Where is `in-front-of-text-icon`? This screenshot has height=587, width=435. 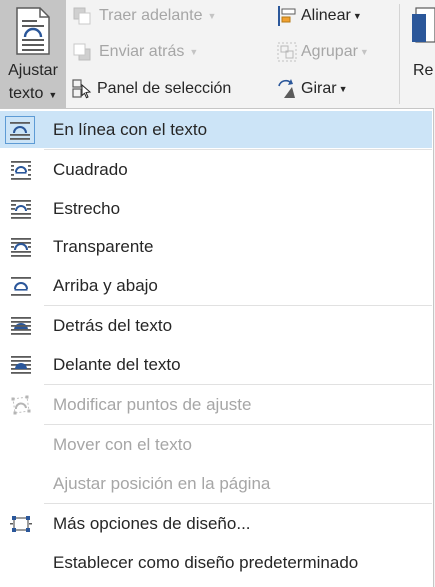
in-front-of-text-icon is located at coordinates (21, 365).